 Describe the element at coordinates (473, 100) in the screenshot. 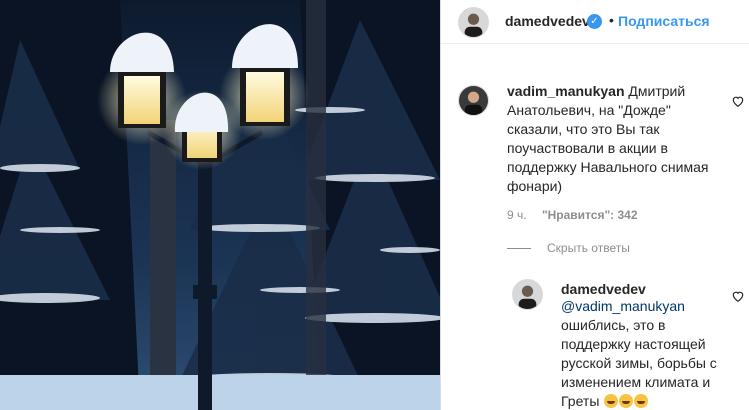

I see `commenter-avatar` at that location.